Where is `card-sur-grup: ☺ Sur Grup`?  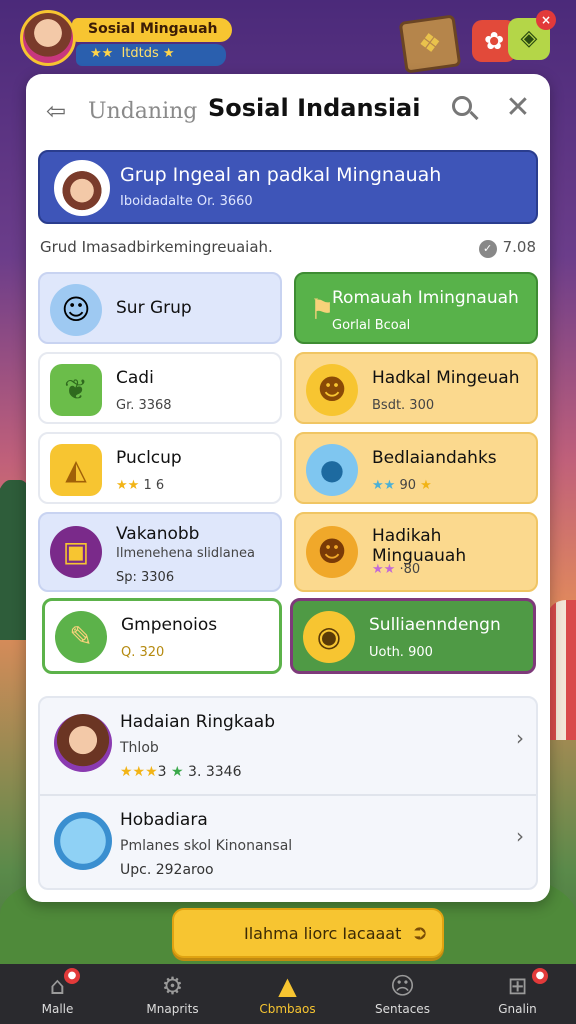 card-sur-grup: ☺ Sur Grup is located at coordinates (160, 308).